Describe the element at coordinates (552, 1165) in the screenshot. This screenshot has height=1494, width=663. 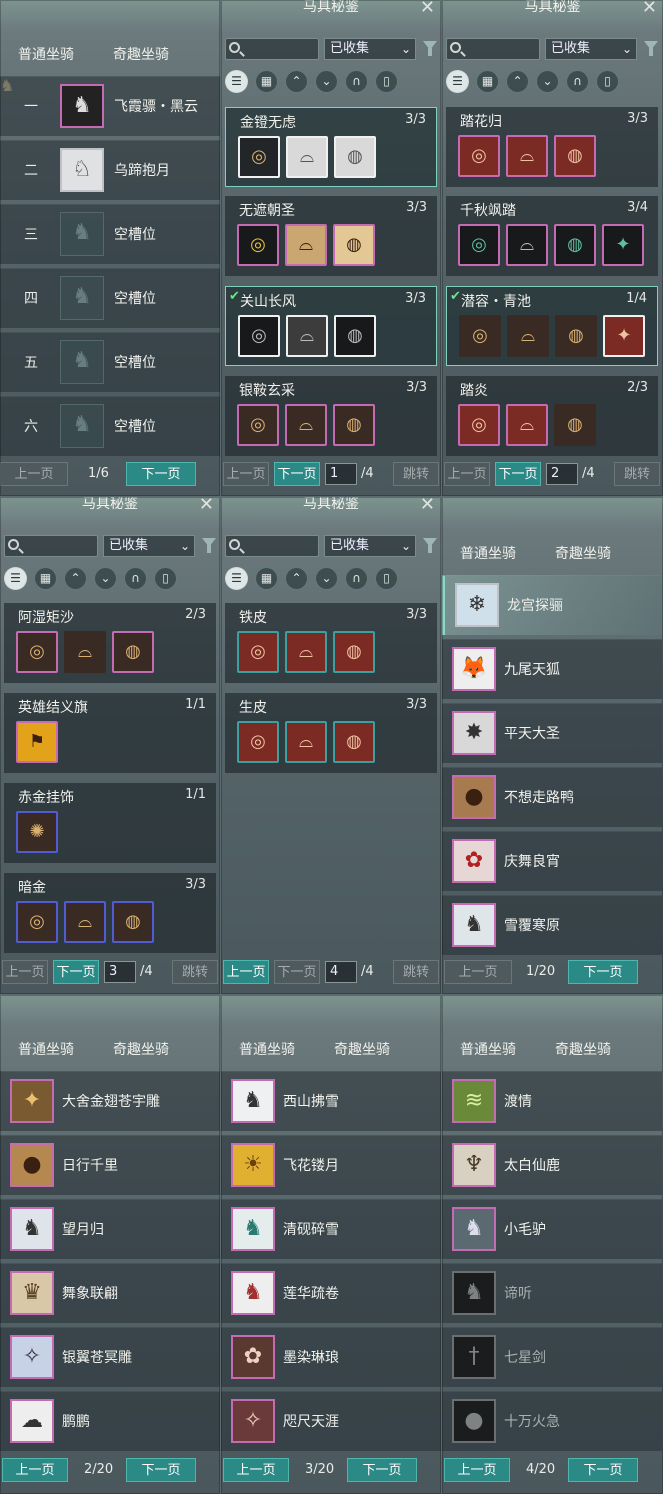
I see `mount-row: ♆ 太白仙鹿` at that location.